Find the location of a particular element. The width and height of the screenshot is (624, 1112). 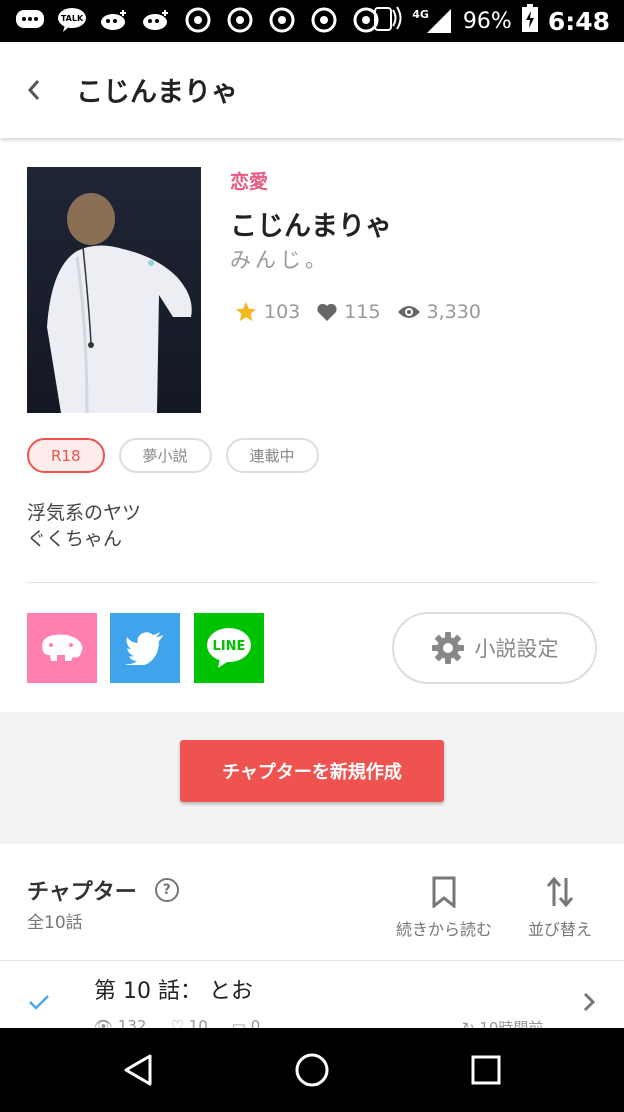

continue-reading-label: 続きから読む is located at coordinates (444, 929).